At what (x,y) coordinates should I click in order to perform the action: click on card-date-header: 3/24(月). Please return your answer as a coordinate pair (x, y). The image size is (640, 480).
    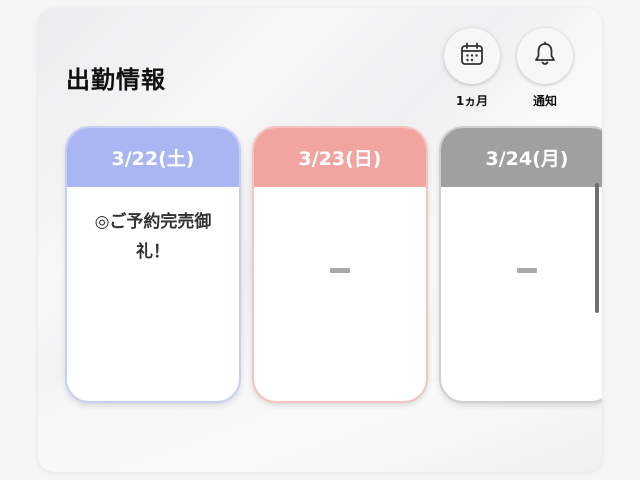
    Looking at the image, I should click on (521, 157).